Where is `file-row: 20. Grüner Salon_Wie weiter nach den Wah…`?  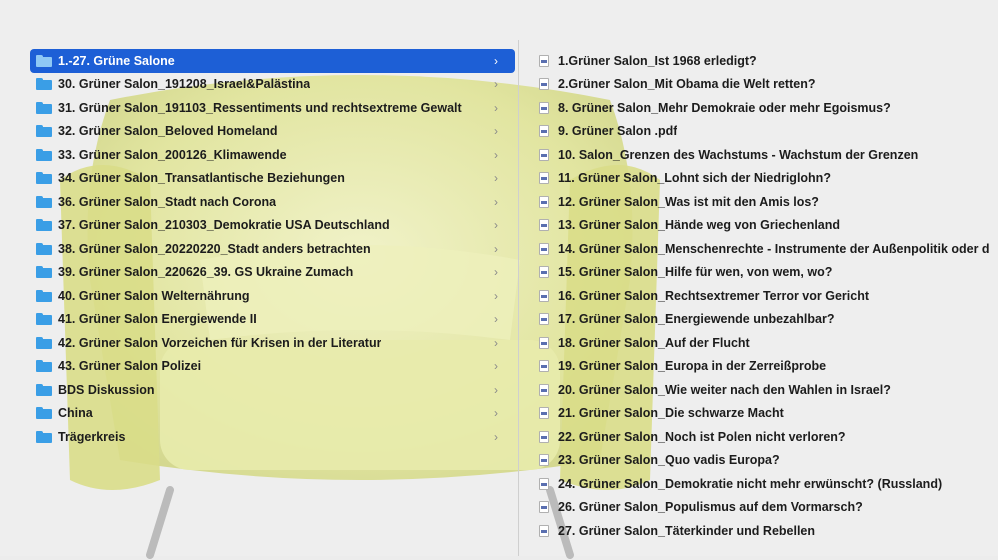
file-row: 20. Grüner Salon_Wie weiter nach den Wah… is located at coordinates (759, 390).